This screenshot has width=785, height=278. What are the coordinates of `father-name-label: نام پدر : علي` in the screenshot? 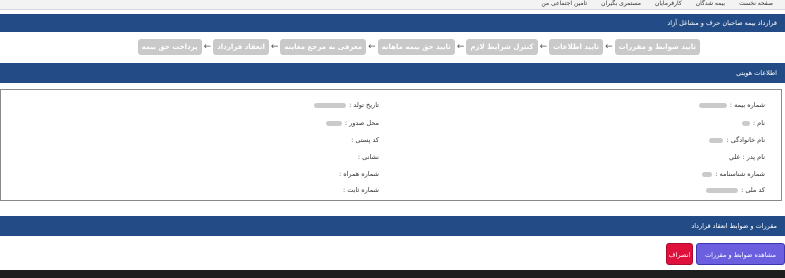 It's located at (746, 157).